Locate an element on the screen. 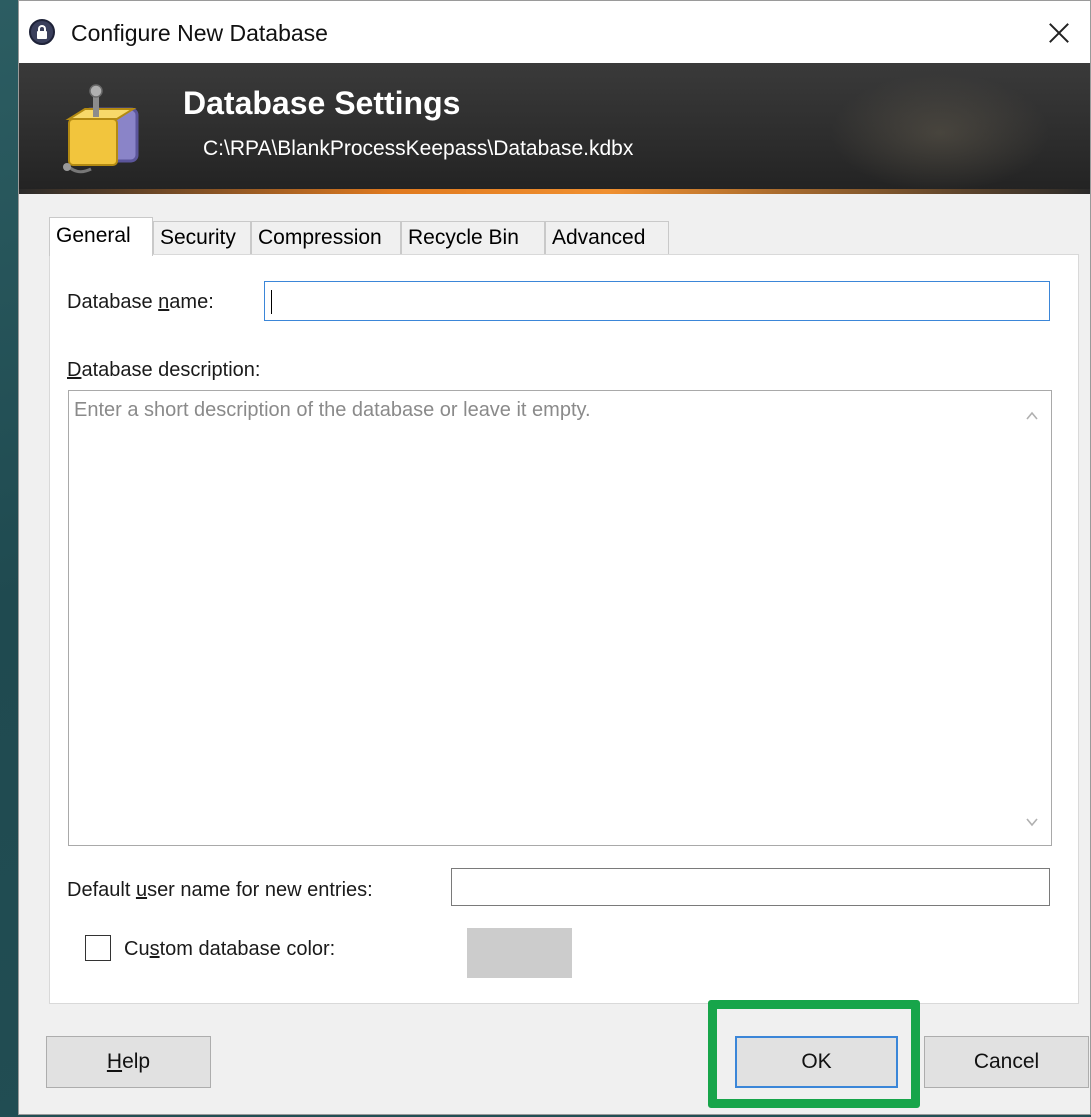  chevron-up-icon is located at coordinates (1032, 416).